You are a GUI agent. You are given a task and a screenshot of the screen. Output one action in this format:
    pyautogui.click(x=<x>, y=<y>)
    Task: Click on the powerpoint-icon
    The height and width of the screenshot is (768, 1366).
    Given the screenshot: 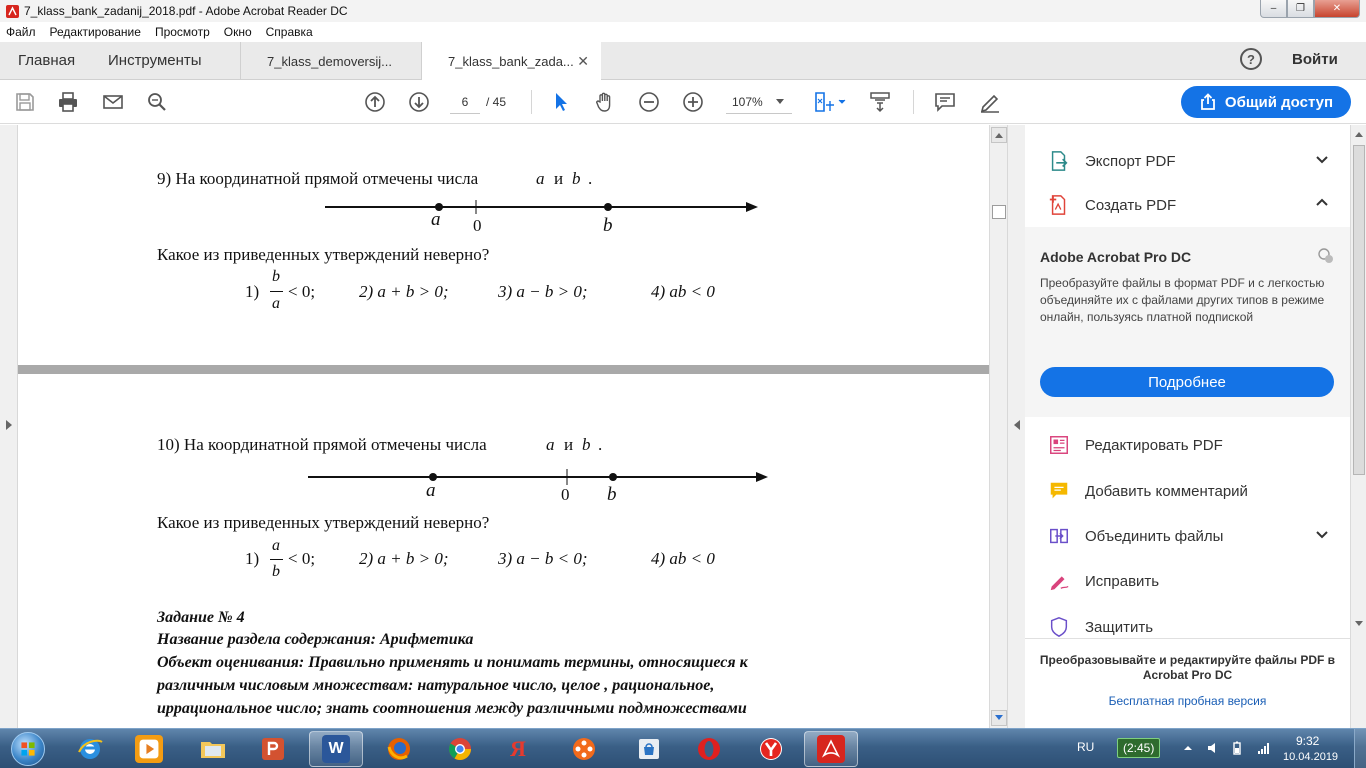 What is the action you would take?
    pyautogui.click(x=273, y=749)
    